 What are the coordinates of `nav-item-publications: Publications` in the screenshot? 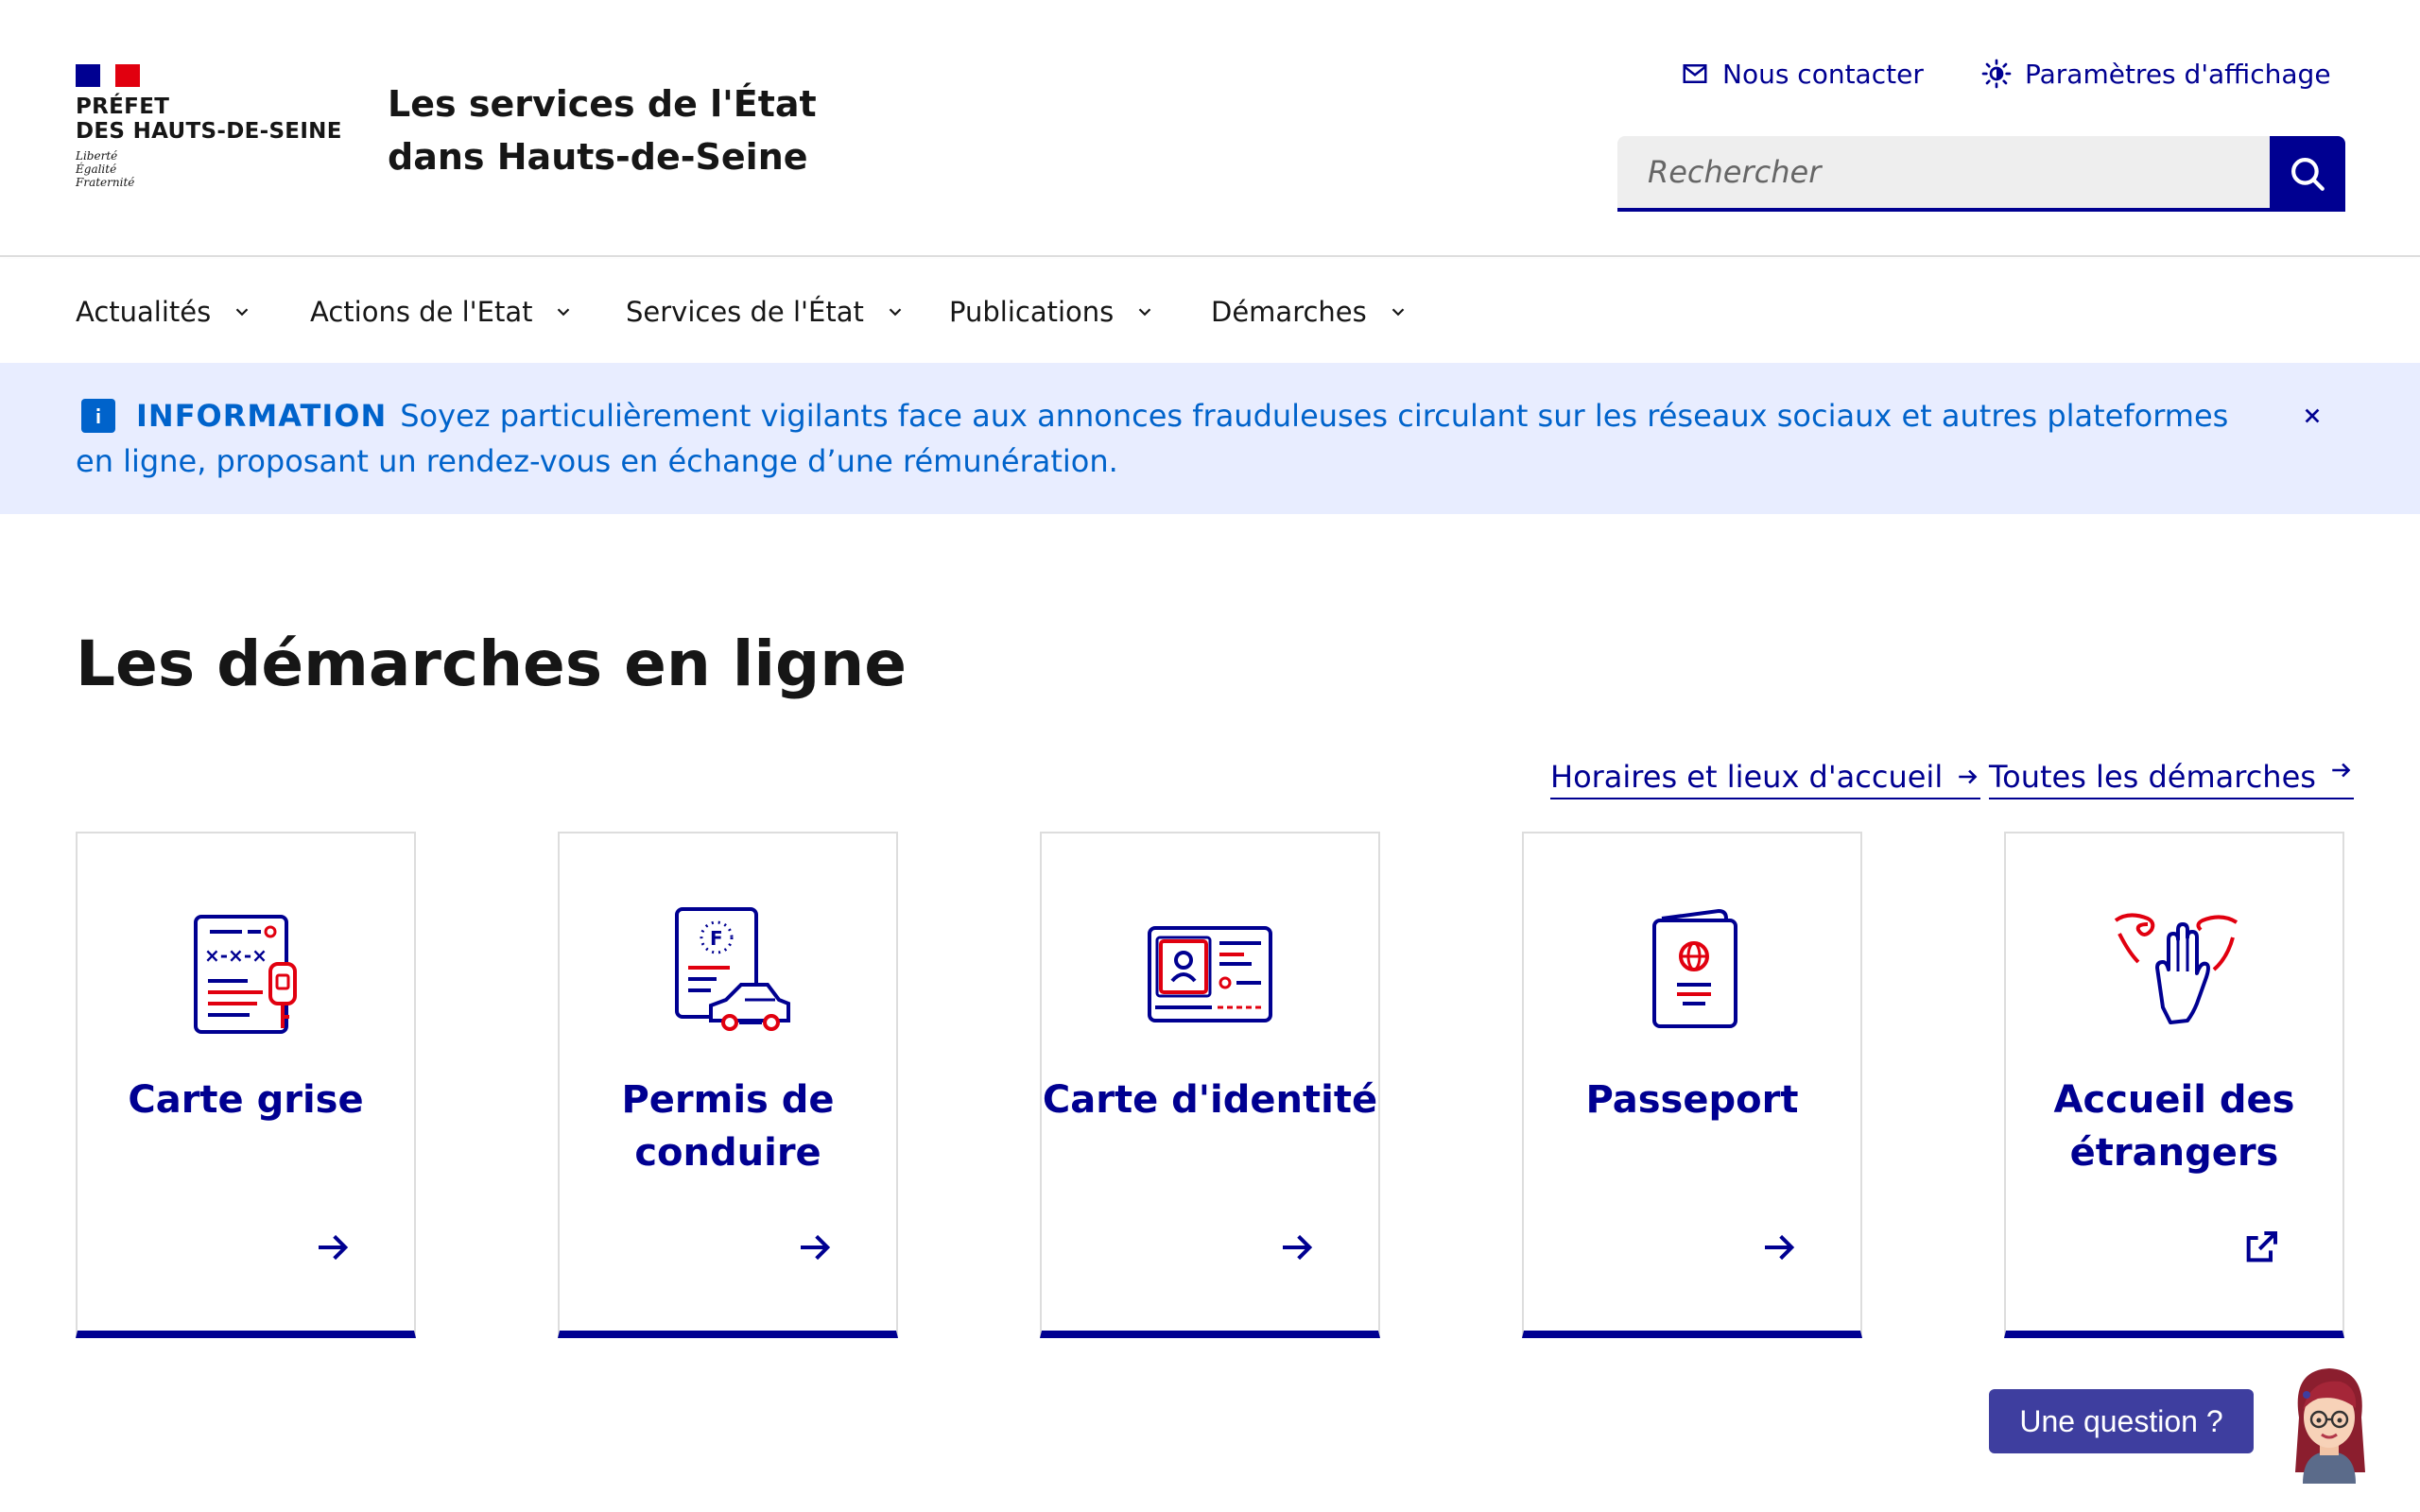 It's located at (1052, 312).